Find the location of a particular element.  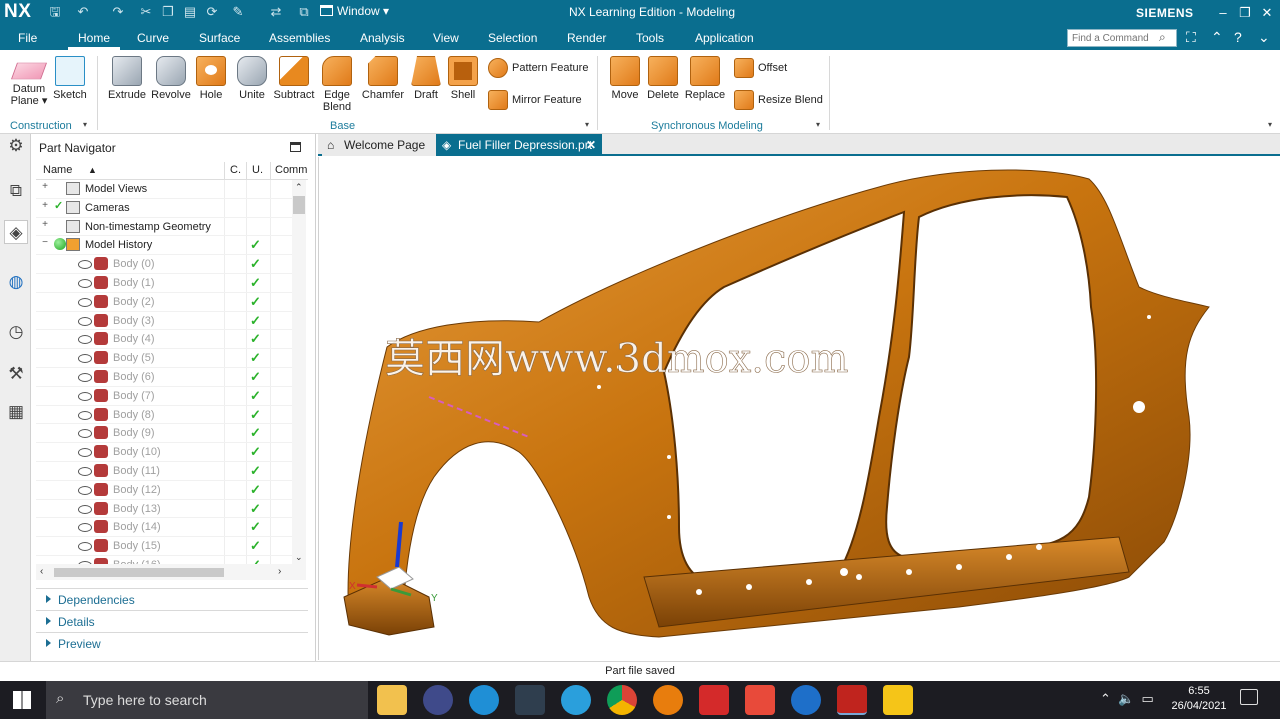

chamfer-button: Chamfer is located at coordinates (383, 78).